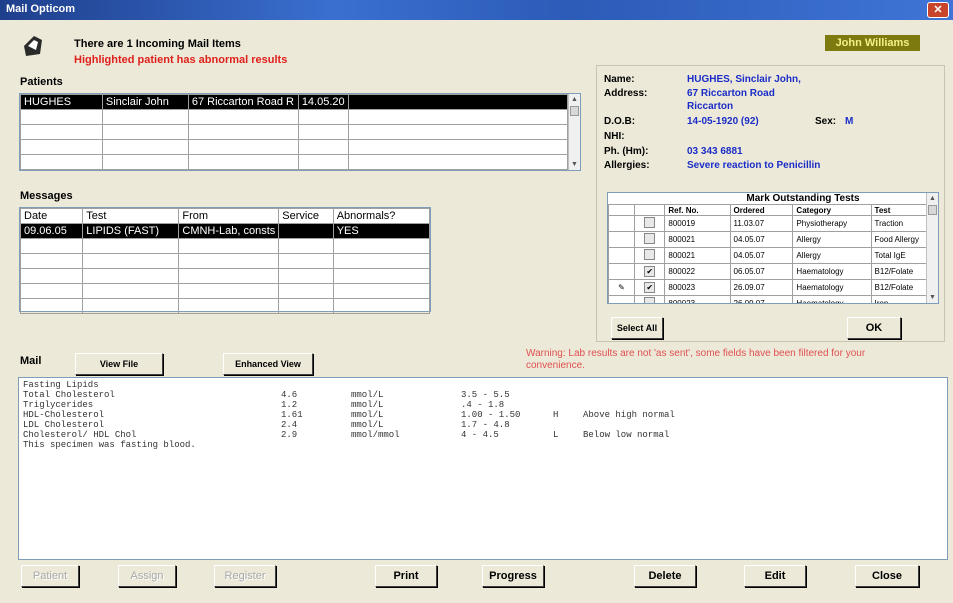 The height and width of the screenshot is (603, 953). I want to click on message-cell: YES, so click(381, 231).